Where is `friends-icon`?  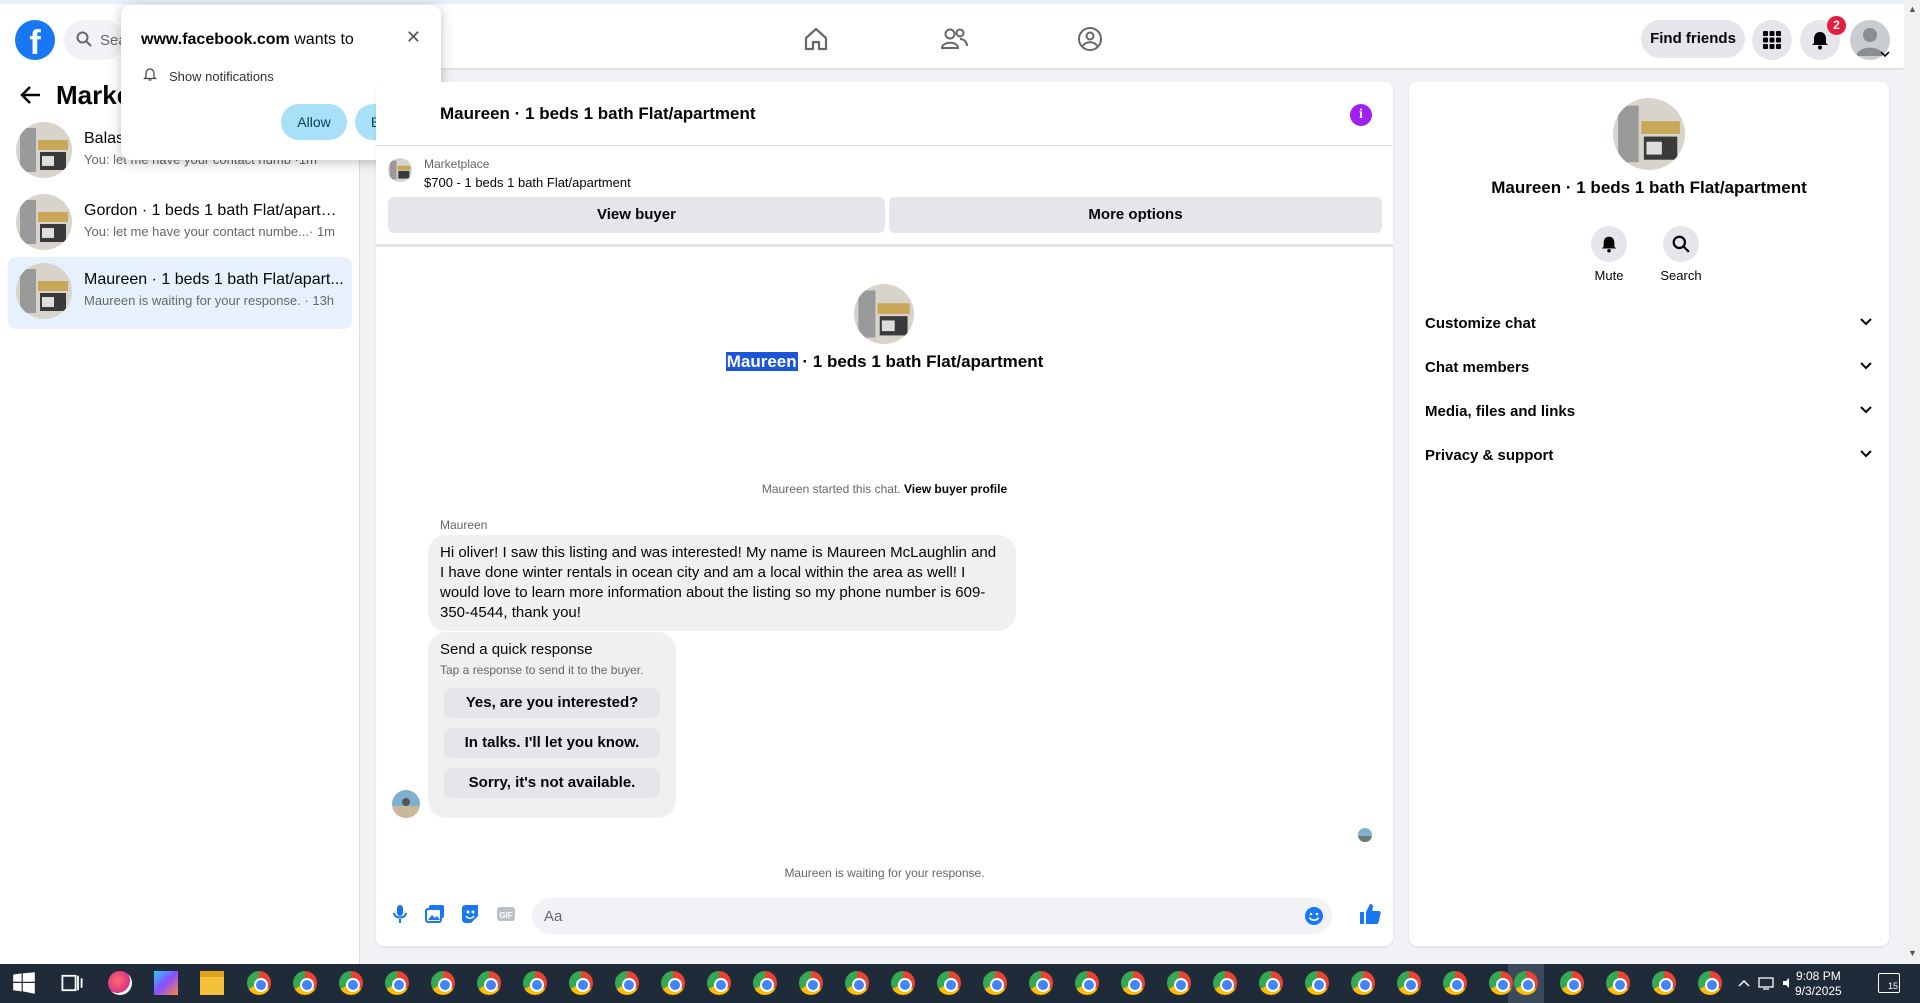 friends-icon is located at coordinates (954, 39).